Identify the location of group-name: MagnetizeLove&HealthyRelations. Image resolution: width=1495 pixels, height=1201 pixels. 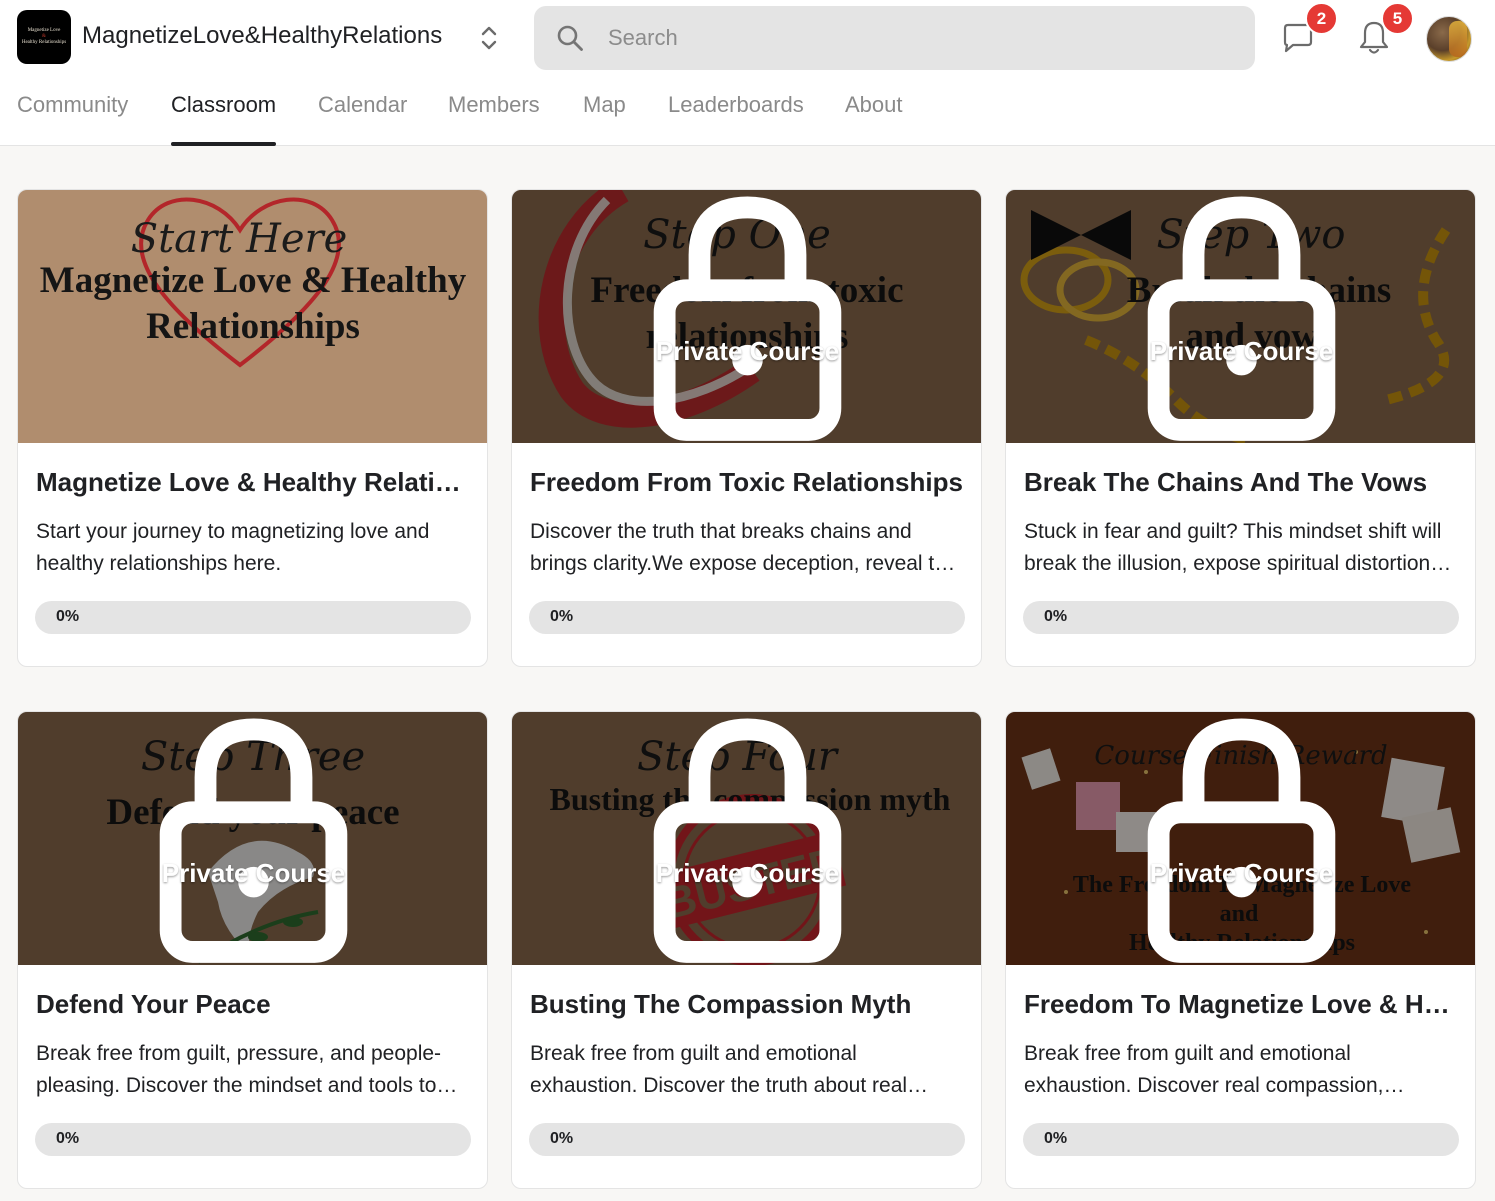
(262, 36).